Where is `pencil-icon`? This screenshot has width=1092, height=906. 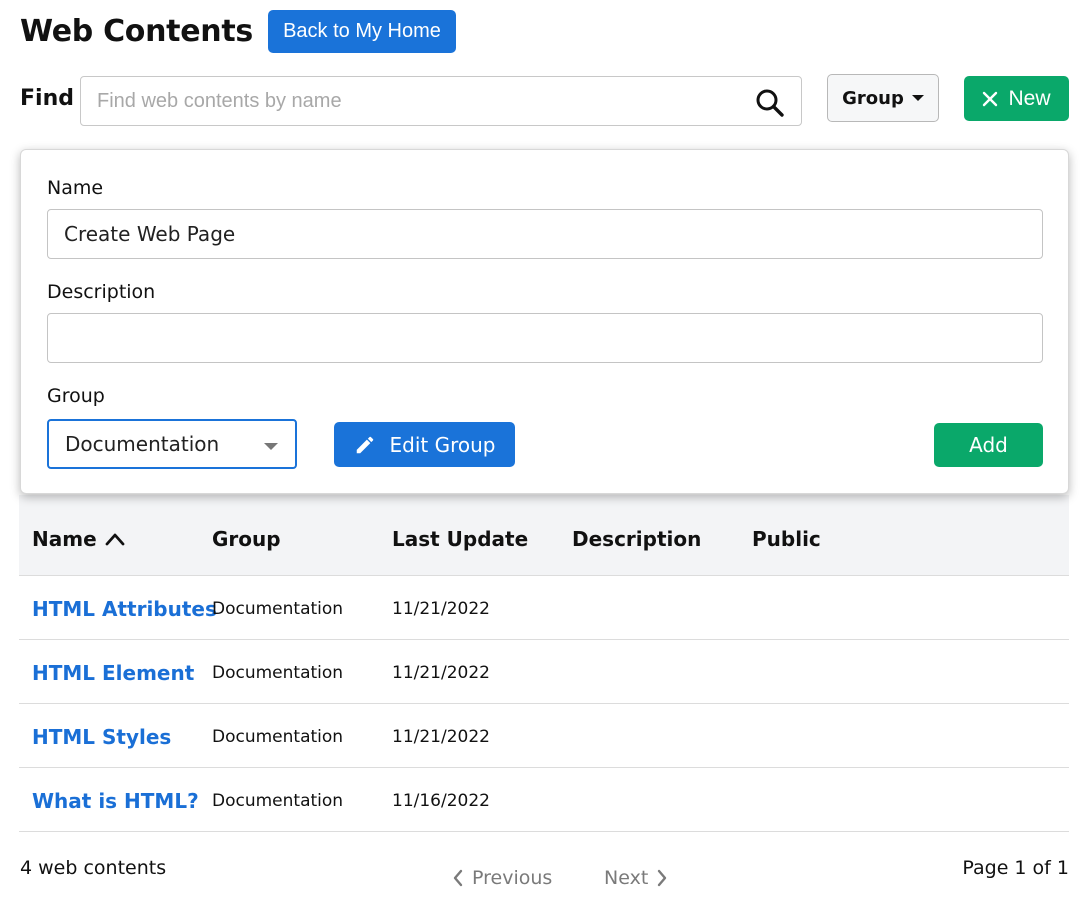 pencil-icon is located at coordinates (364, 444).